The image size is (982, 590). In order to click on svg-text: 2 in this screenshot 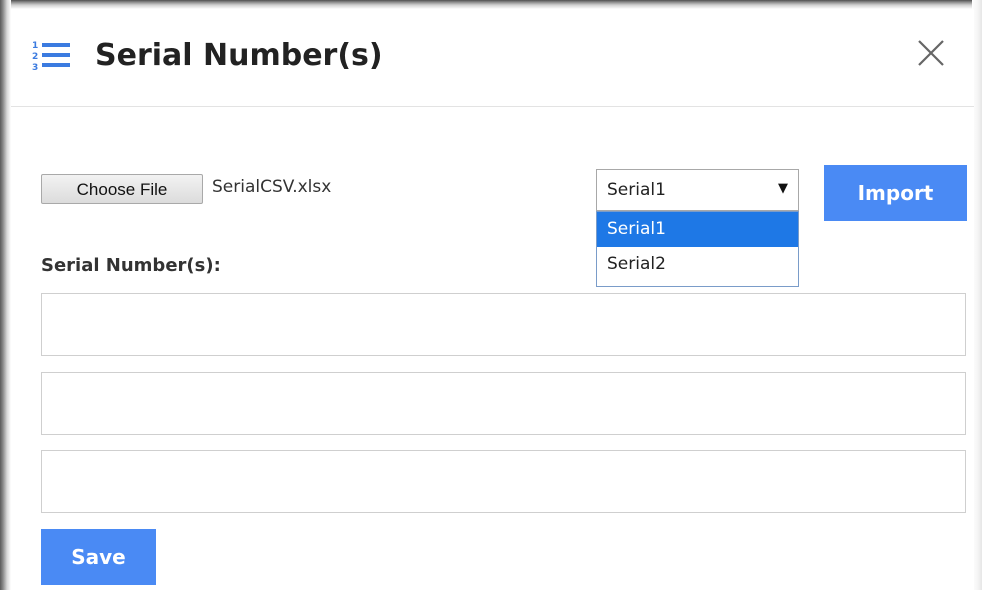, I will do `click(35, 57)`.